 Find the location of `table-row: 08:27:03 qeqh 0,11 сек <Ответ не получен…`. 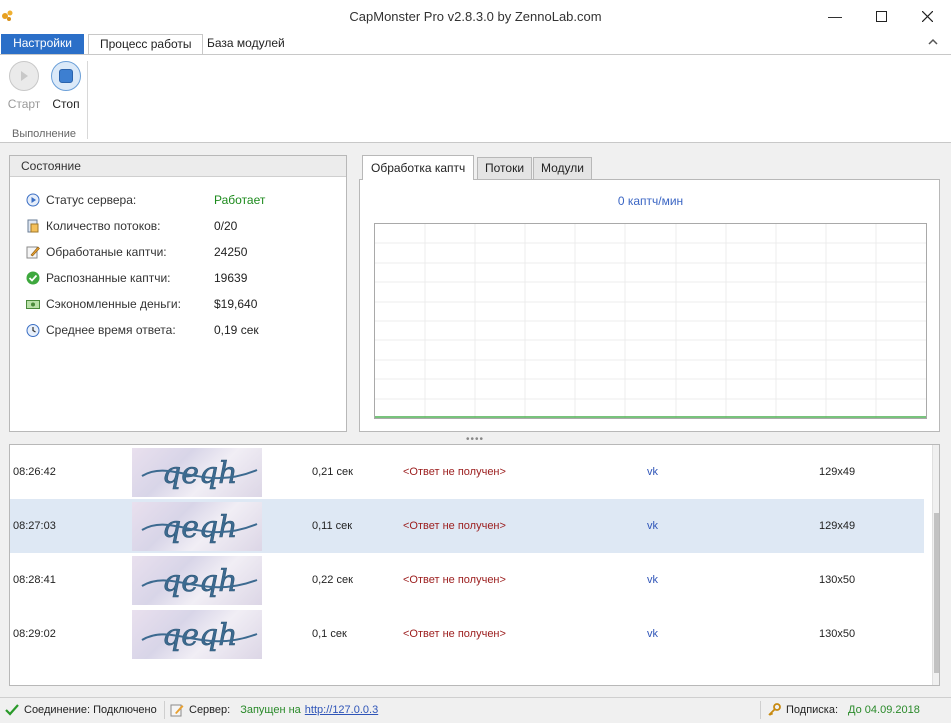

table-row: 08:27:03 qeqh 0,11 сек <Ответ не получен… is located at coordinates (467, 526).